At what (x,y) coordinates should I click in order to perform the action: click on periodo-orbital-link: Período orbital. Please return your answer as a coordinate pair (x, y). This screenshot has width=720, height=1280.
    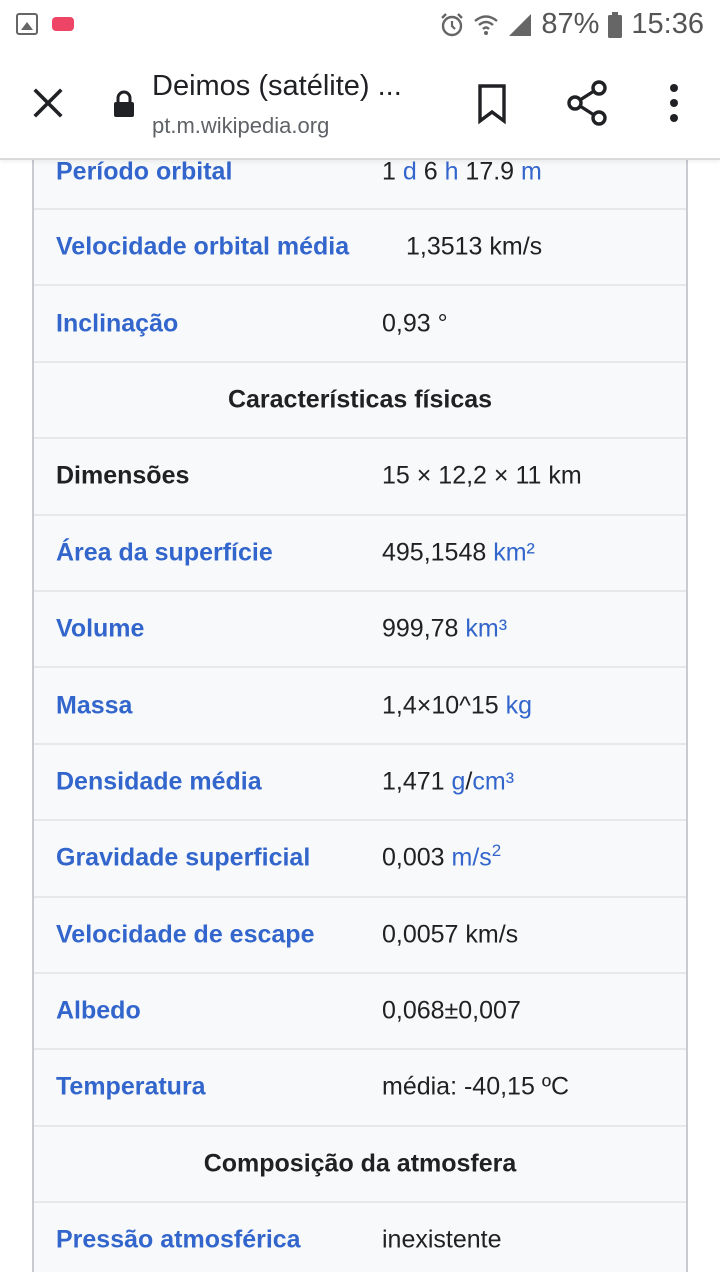
    Looking at the image, I should click on (144, 172).